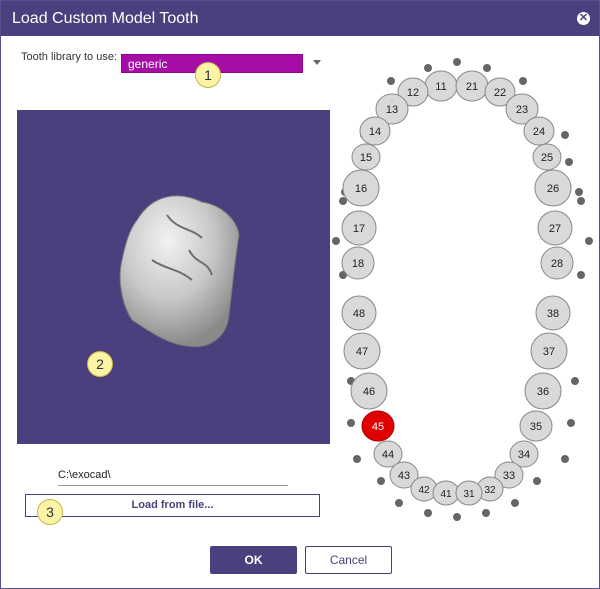  Describe the element at coordinates (404, 476) in the screenshot. I see `tooth-label: 43` at that location.